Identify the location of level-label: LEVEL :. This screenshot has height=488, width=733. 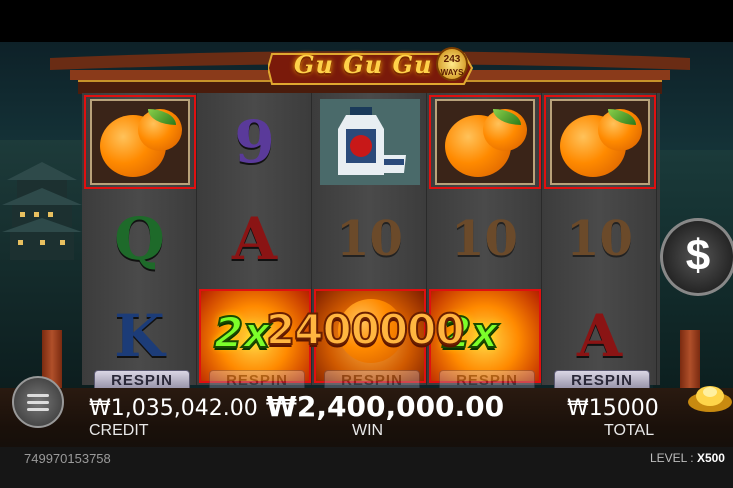
(672, 458).